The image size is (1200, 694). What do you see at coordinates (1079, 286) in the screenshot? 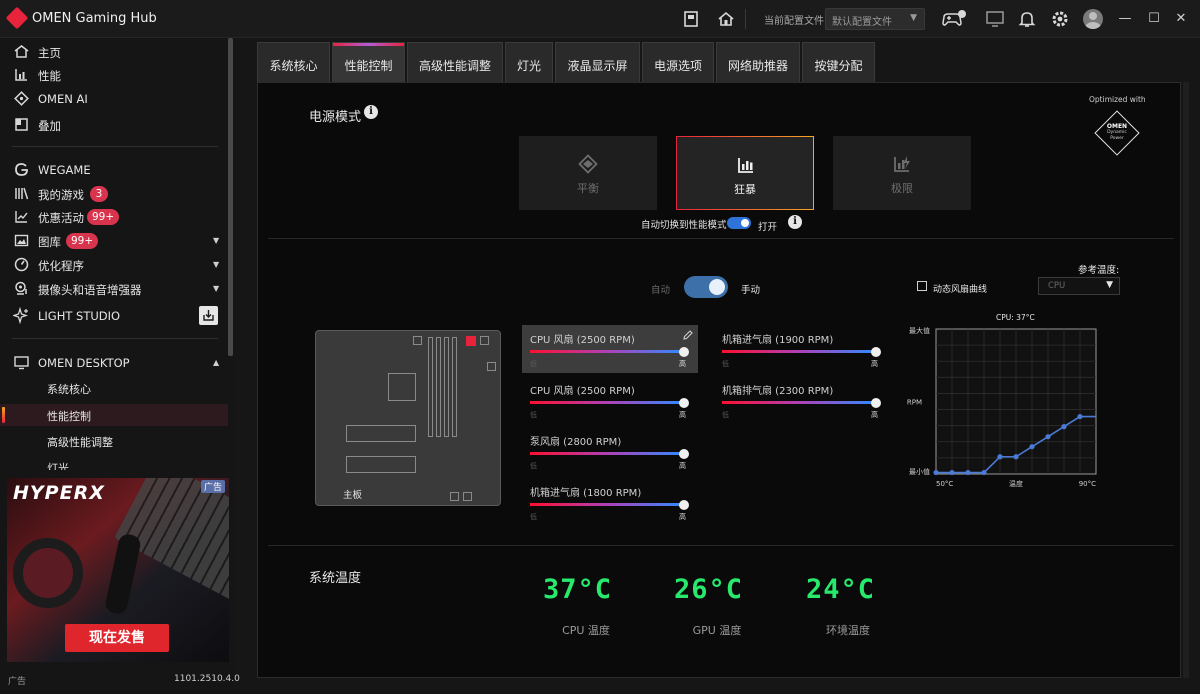
I see `reference-temp-select: CPU ▼` at bounding box center [1079, 286].